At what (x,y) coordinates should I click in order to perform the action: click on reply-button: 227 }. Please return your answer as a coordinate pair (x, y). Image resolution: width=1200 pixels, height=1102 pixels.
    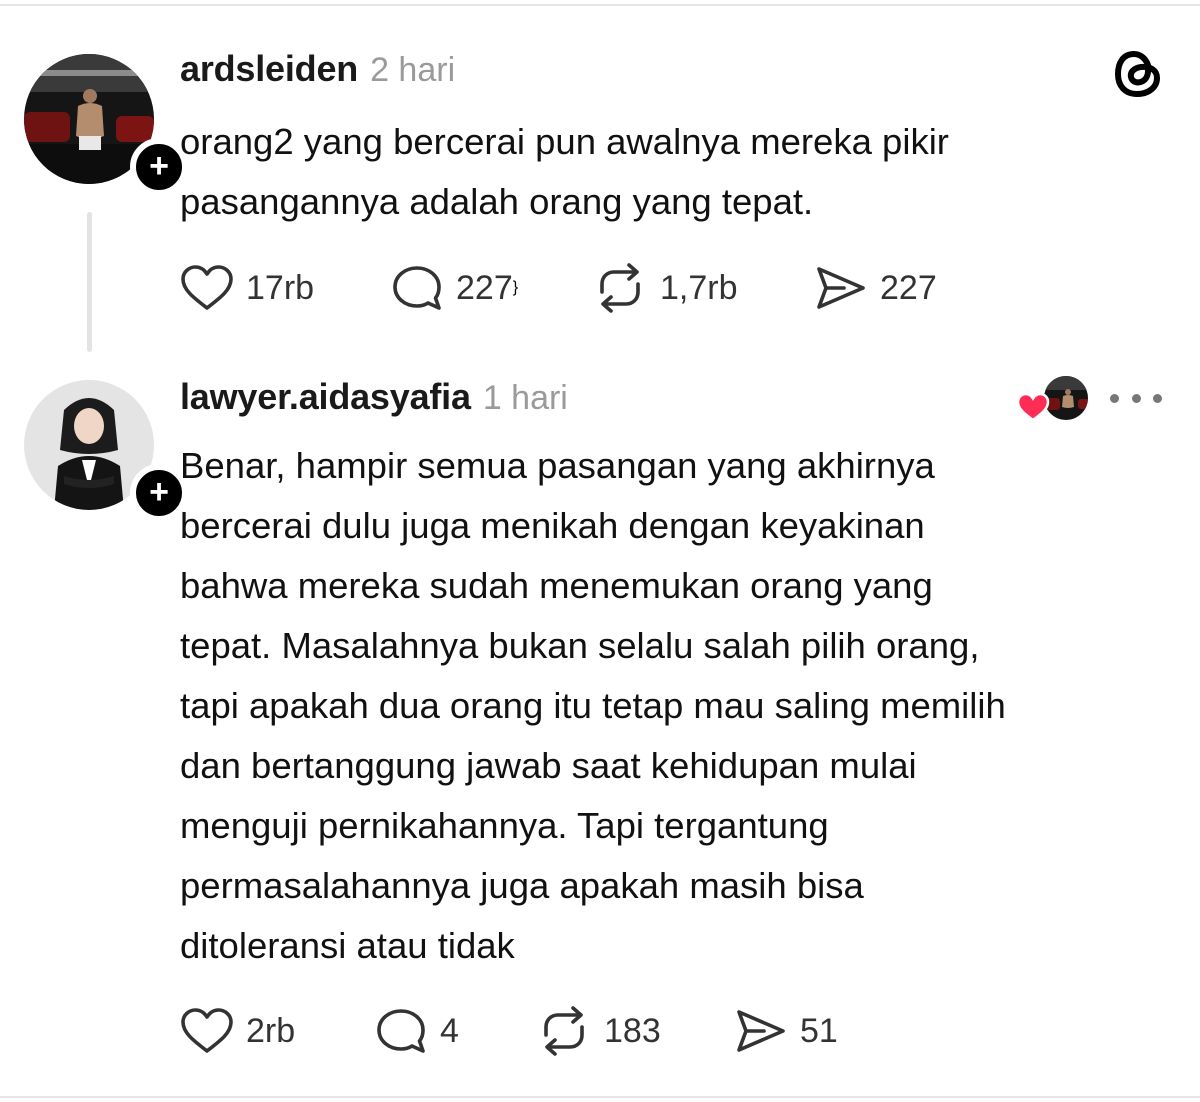
    Looking at the image, I should click on (491, 288).